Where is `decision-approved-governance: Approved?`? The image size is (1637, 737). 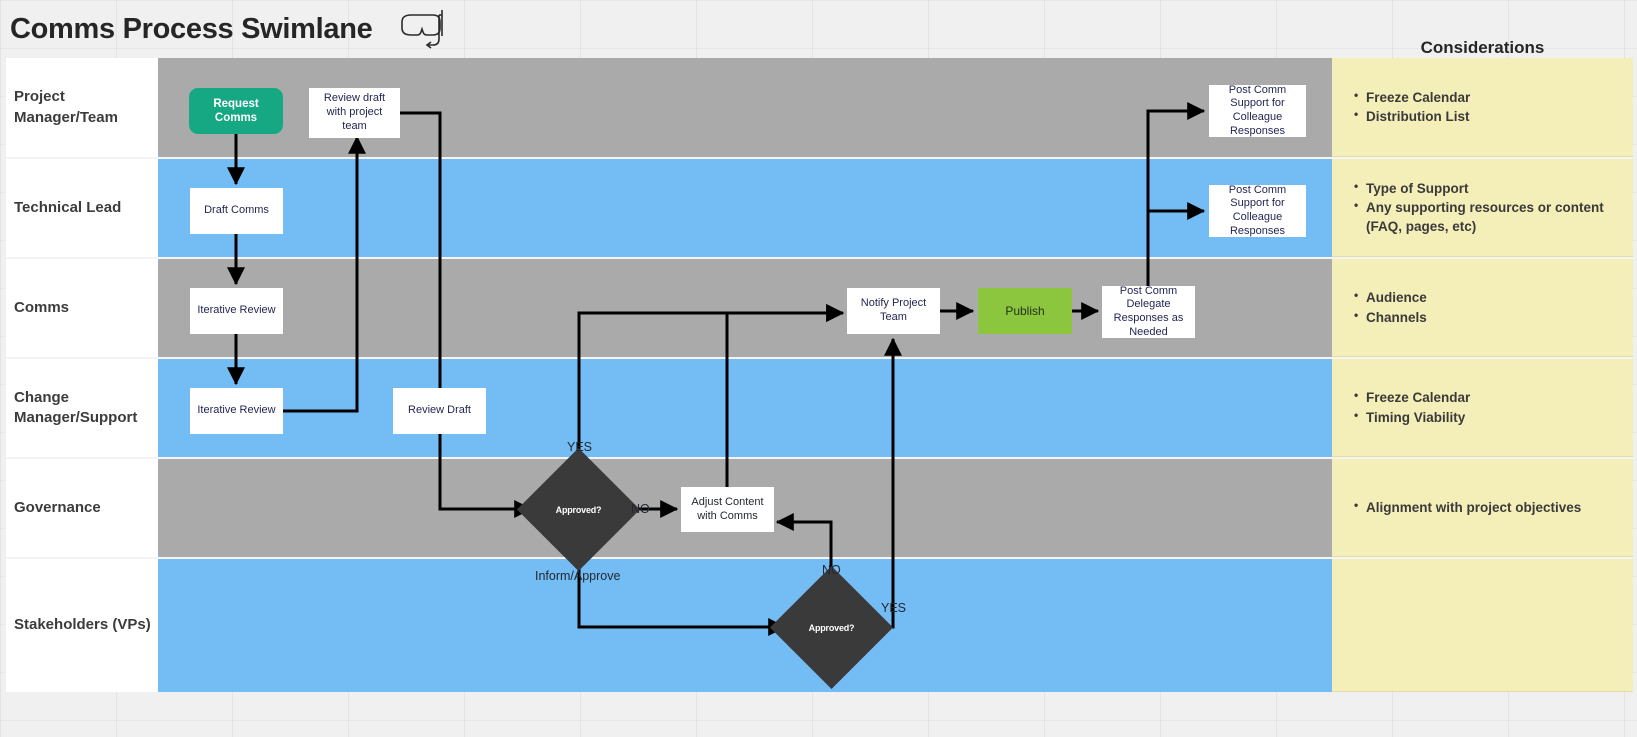
decision-approved-governance: Approved? is located at coordinates (578, 509).